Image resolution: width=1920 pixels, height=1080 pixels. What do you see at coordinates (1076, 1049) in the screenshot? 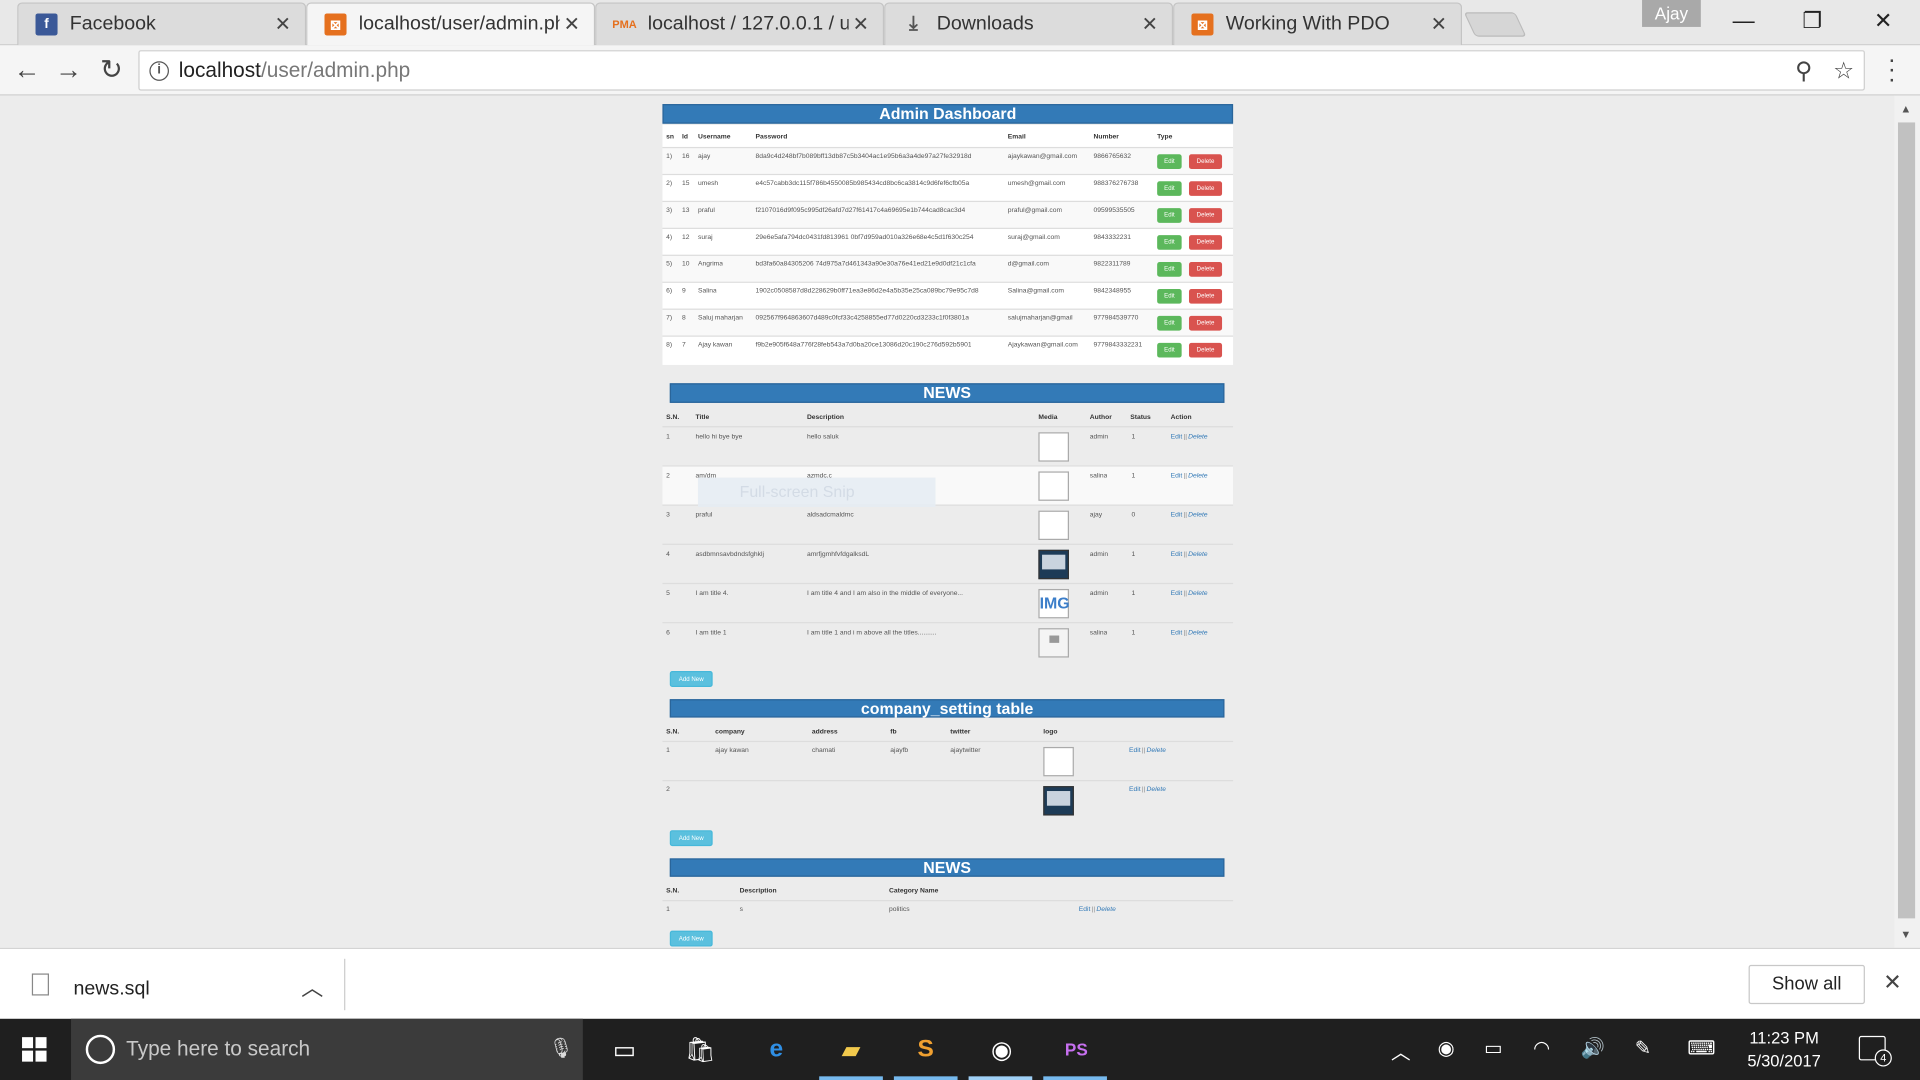
I see `phpstorm-icon: PS` at bounding box center [1076, 1049].